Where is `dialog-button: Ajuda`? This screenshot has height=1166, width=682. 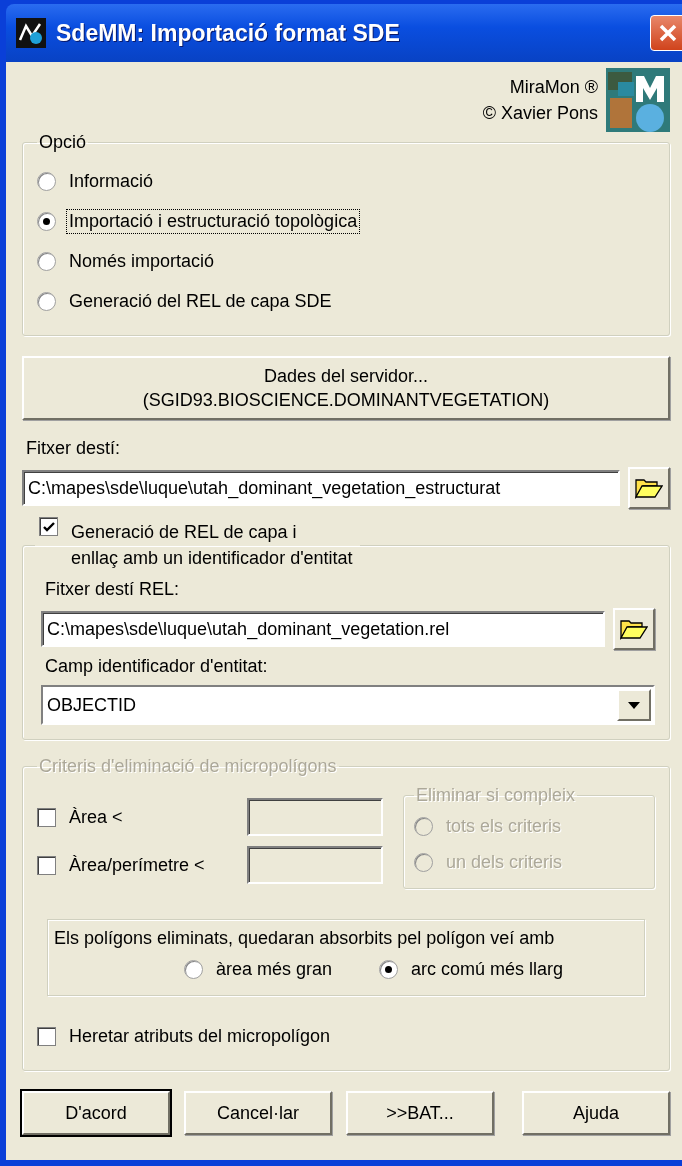
dialog-button: Ajuda is located at coordinates (596, 1113).